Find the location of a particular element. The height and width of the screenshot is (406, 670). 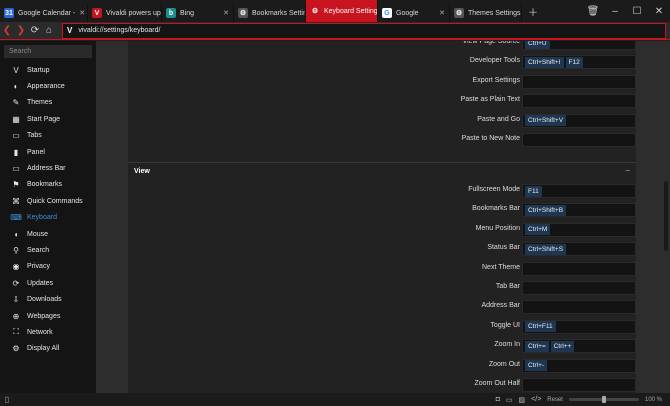

key-chip: Ctrl++ is located at coordinates (562, 346).